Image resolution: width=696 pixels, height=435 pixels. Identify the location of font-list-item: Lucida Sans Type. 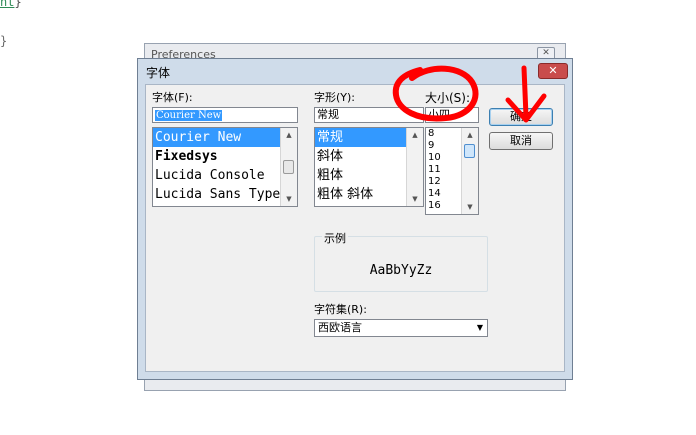
(225, 194).